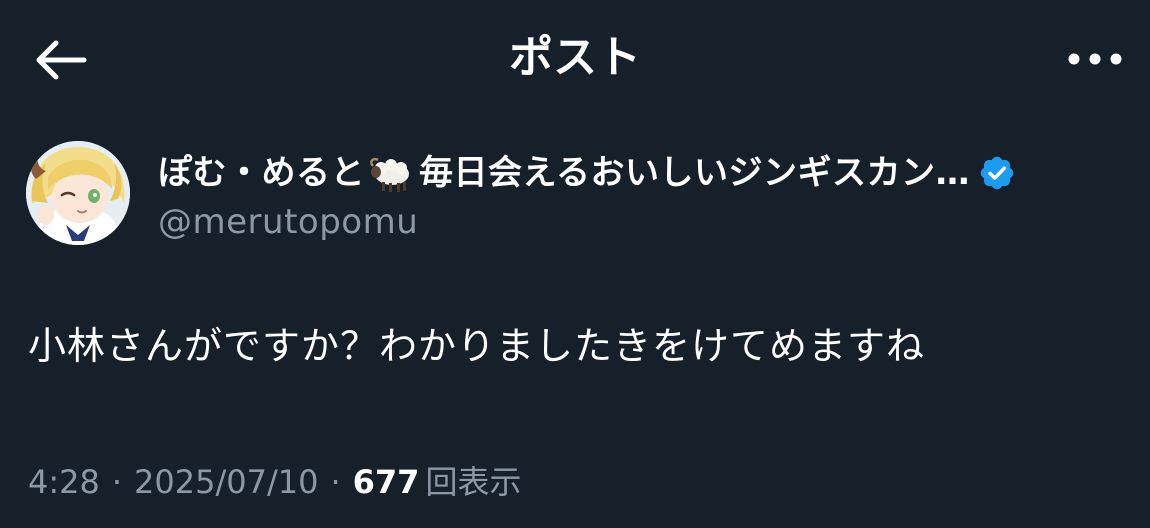 The height and width of the screenshot is (528, 1150). What do you see at coordinates (78, 193) in the screenshot?
I see `avatar` at bounding box center [78, 193].